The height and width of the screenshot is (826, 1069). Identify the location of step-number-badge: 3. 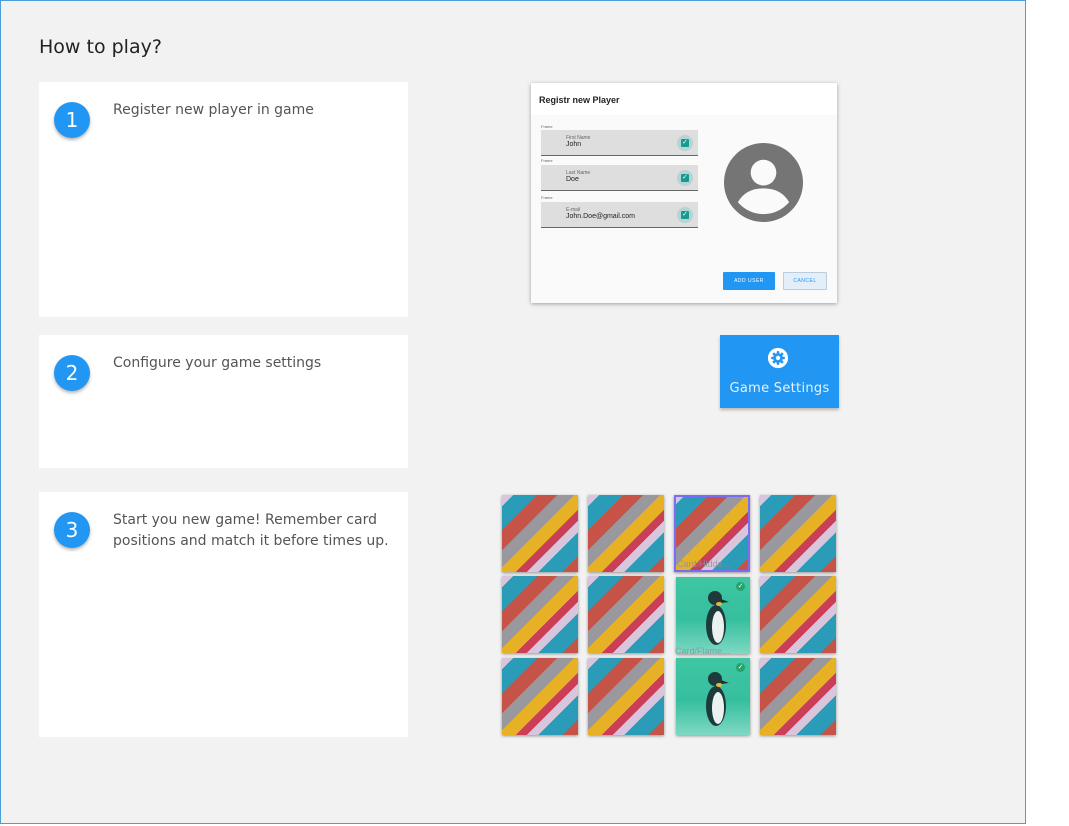
(72, 530).